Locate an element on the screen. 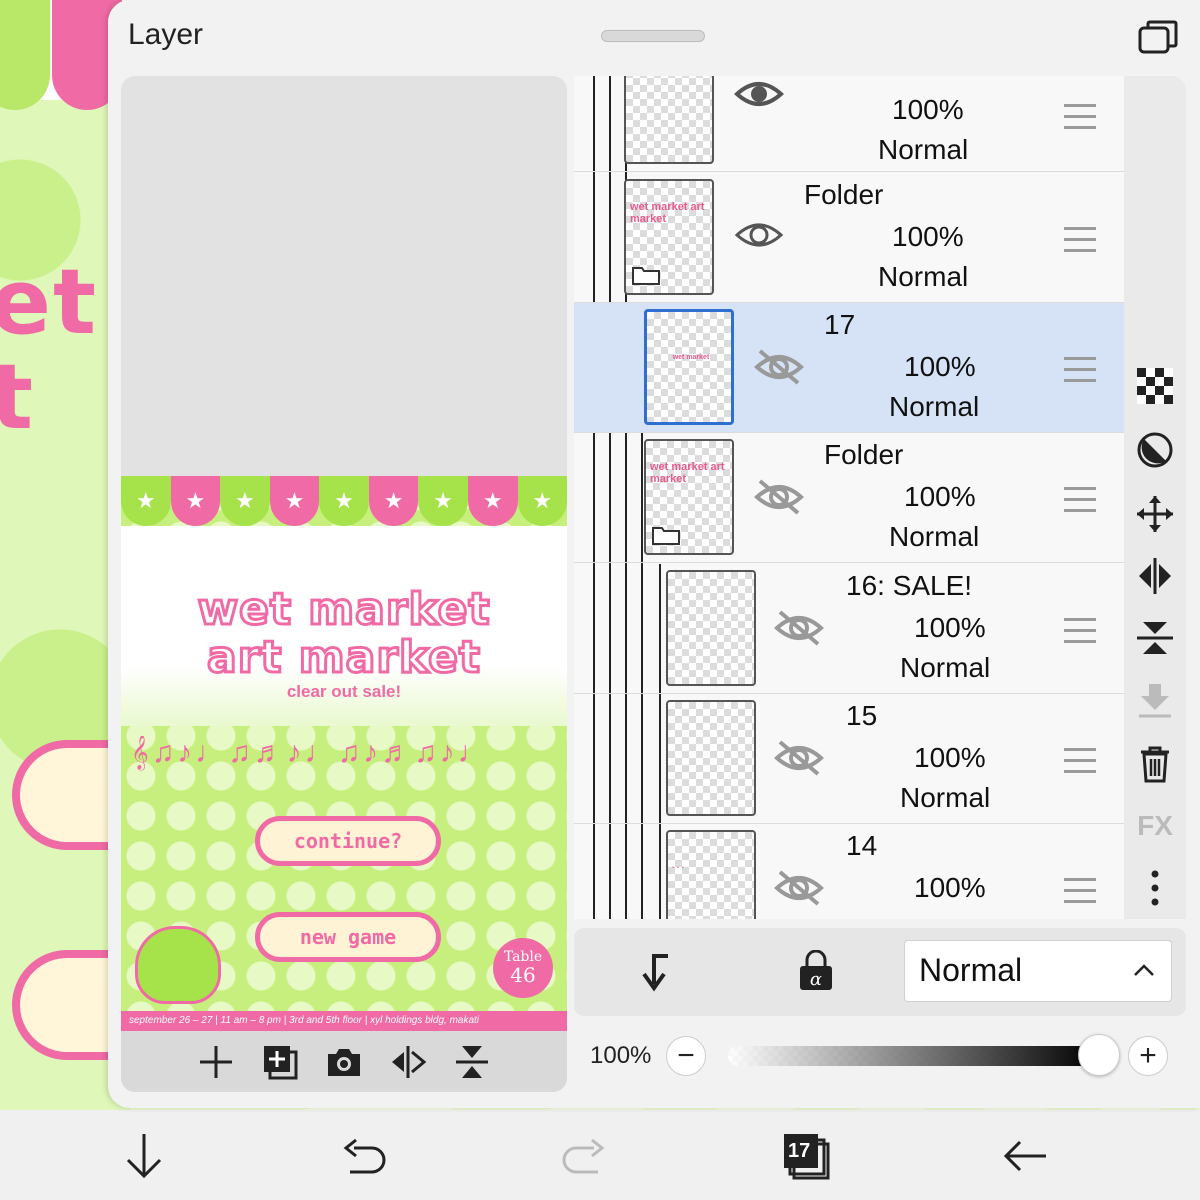 This screenshot has height=1200, width=1200. thumbnail-art: wet market is located at coordinates (691, 357).